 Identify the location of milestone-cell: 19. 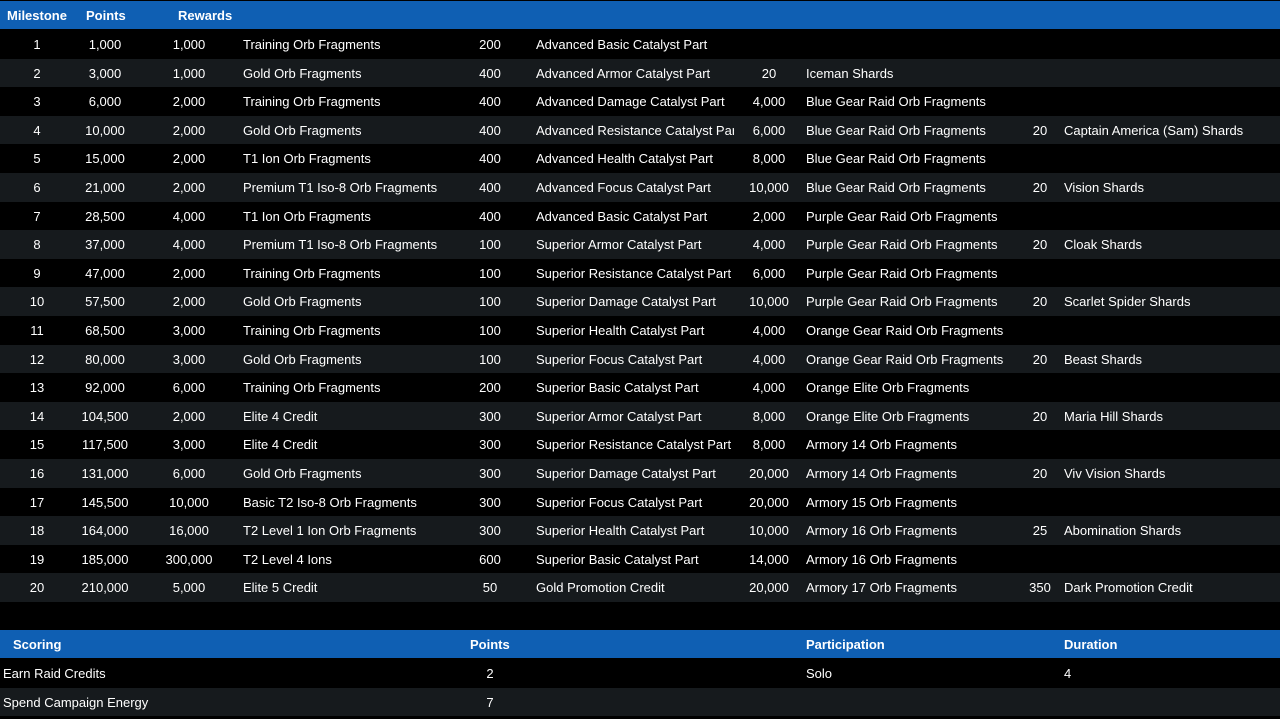
(37, 559).